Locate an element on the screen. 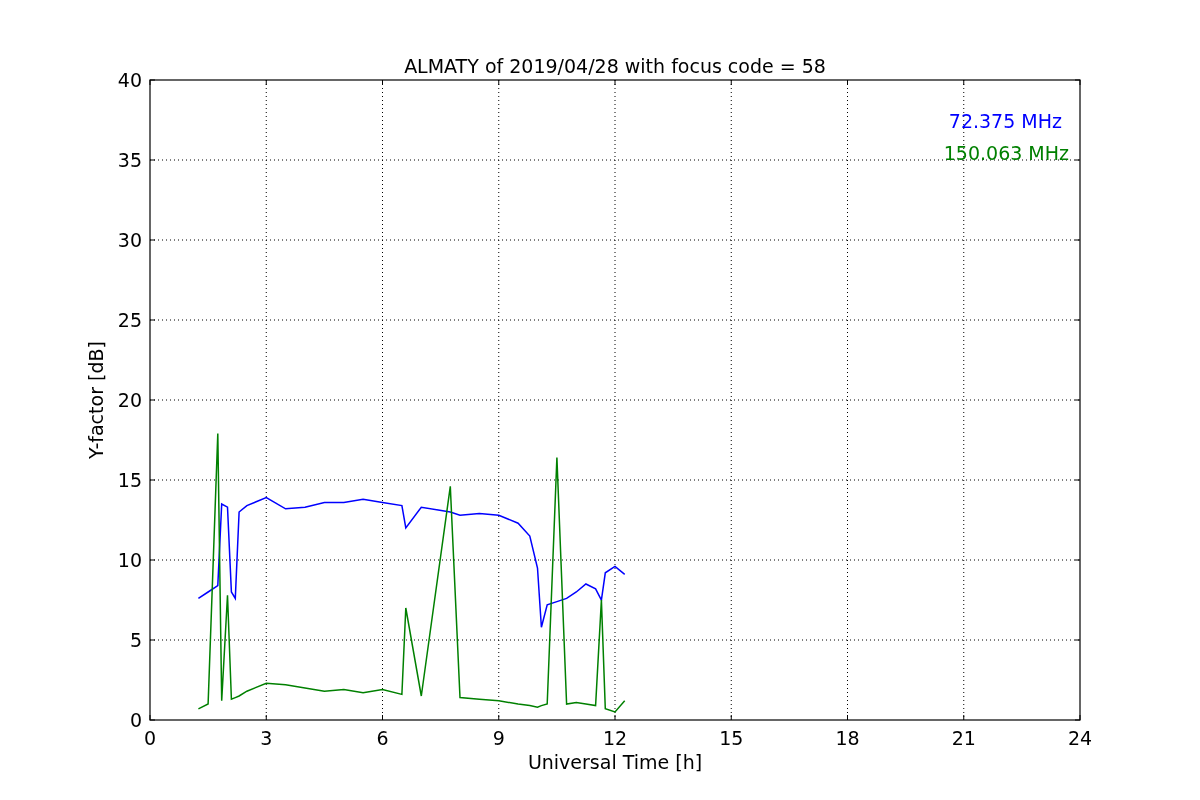  x-tick-label: 3 is located at coordinates (266, 738).